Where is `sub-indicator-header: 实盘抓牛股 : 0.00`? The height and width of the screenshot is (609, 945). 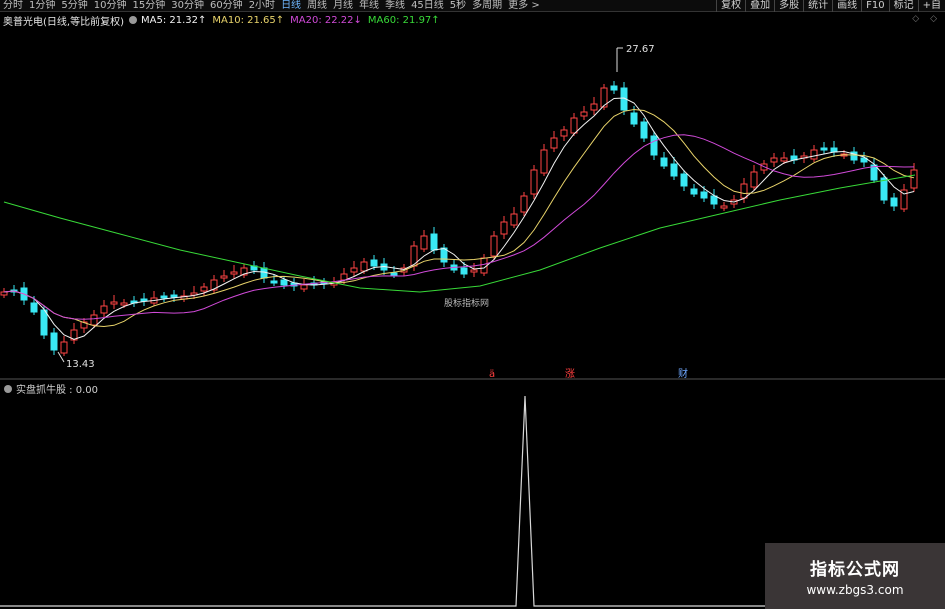 sub-indicator-header: 实盘抓牛股 : 0.00 is located at coordinates (51, 388).